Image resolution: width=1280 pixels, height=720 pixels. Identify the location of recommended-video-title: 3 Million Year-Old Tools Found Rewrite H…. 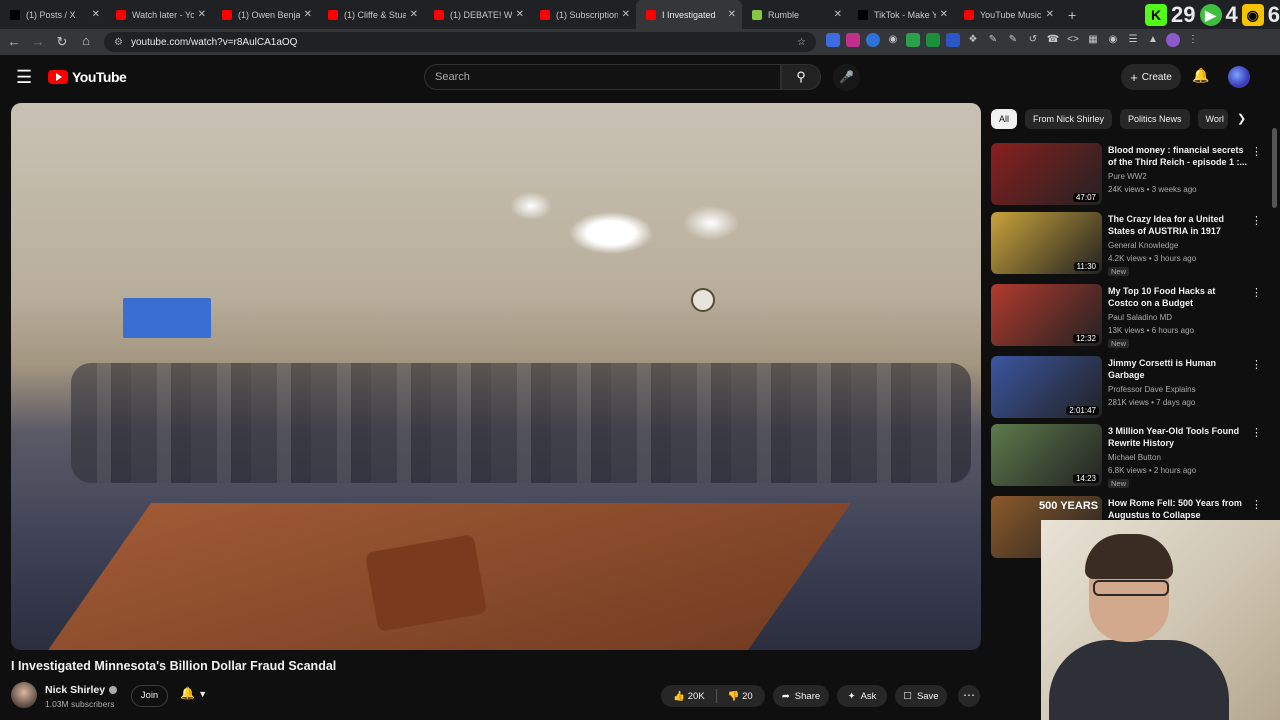
(1178, 437).